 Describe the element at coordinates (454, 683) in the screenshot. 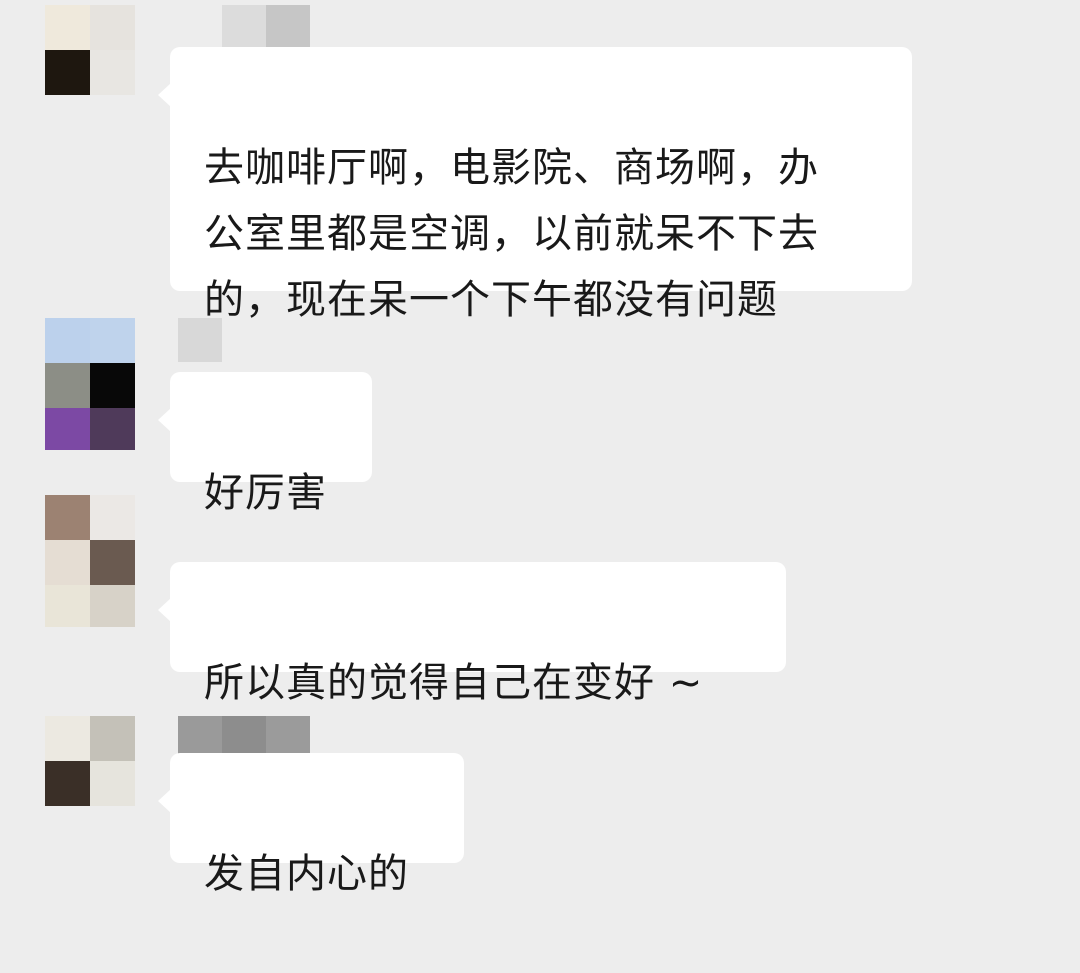

I see `message-text: 所以真的觉得自己在变好 ~` at that location.